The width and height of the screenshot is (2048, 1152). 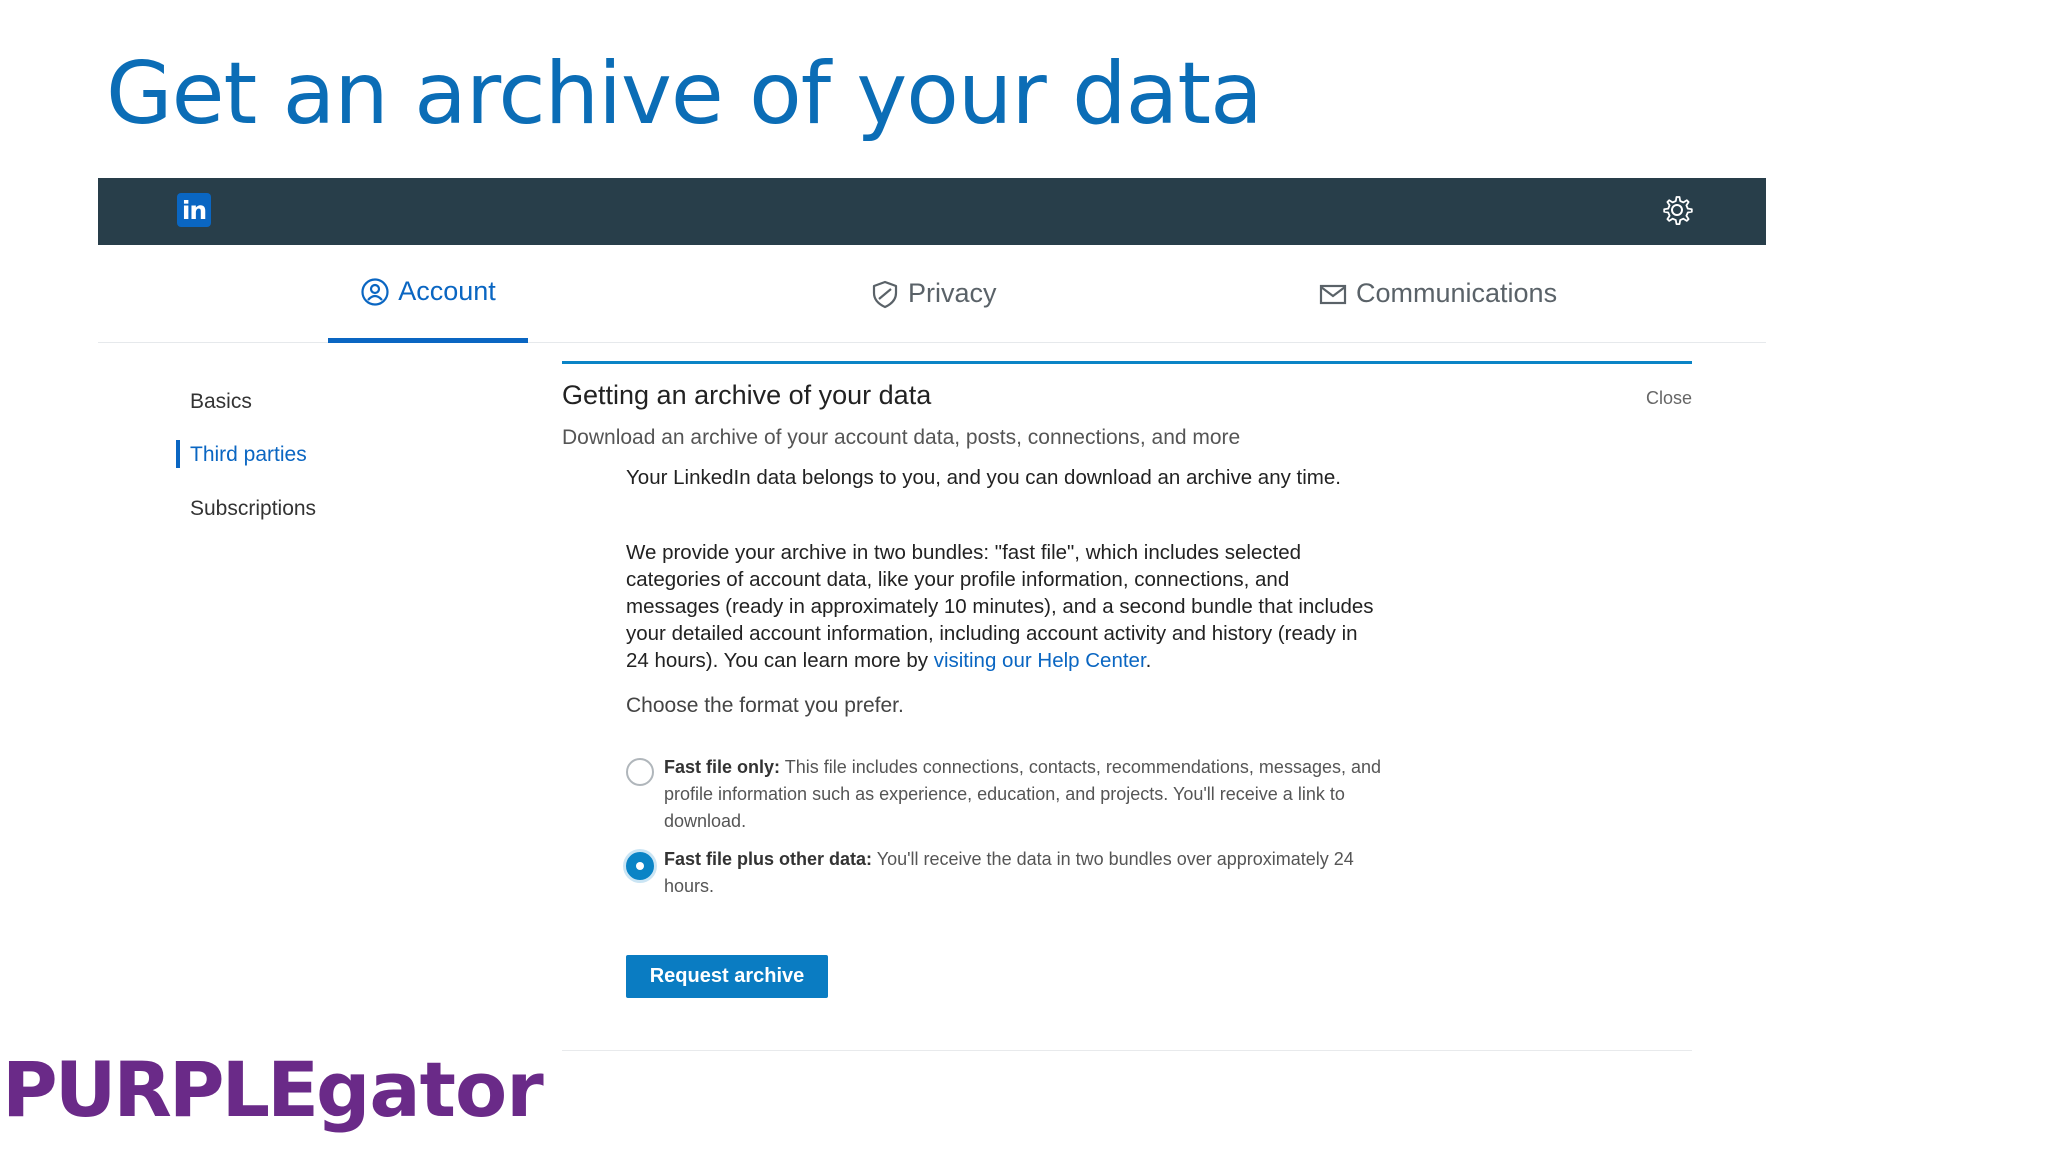 What do you see at coordinates (932, 211) in the screenshot?
I see `top-navigation-bar: in` at bounding box center [932, 211].